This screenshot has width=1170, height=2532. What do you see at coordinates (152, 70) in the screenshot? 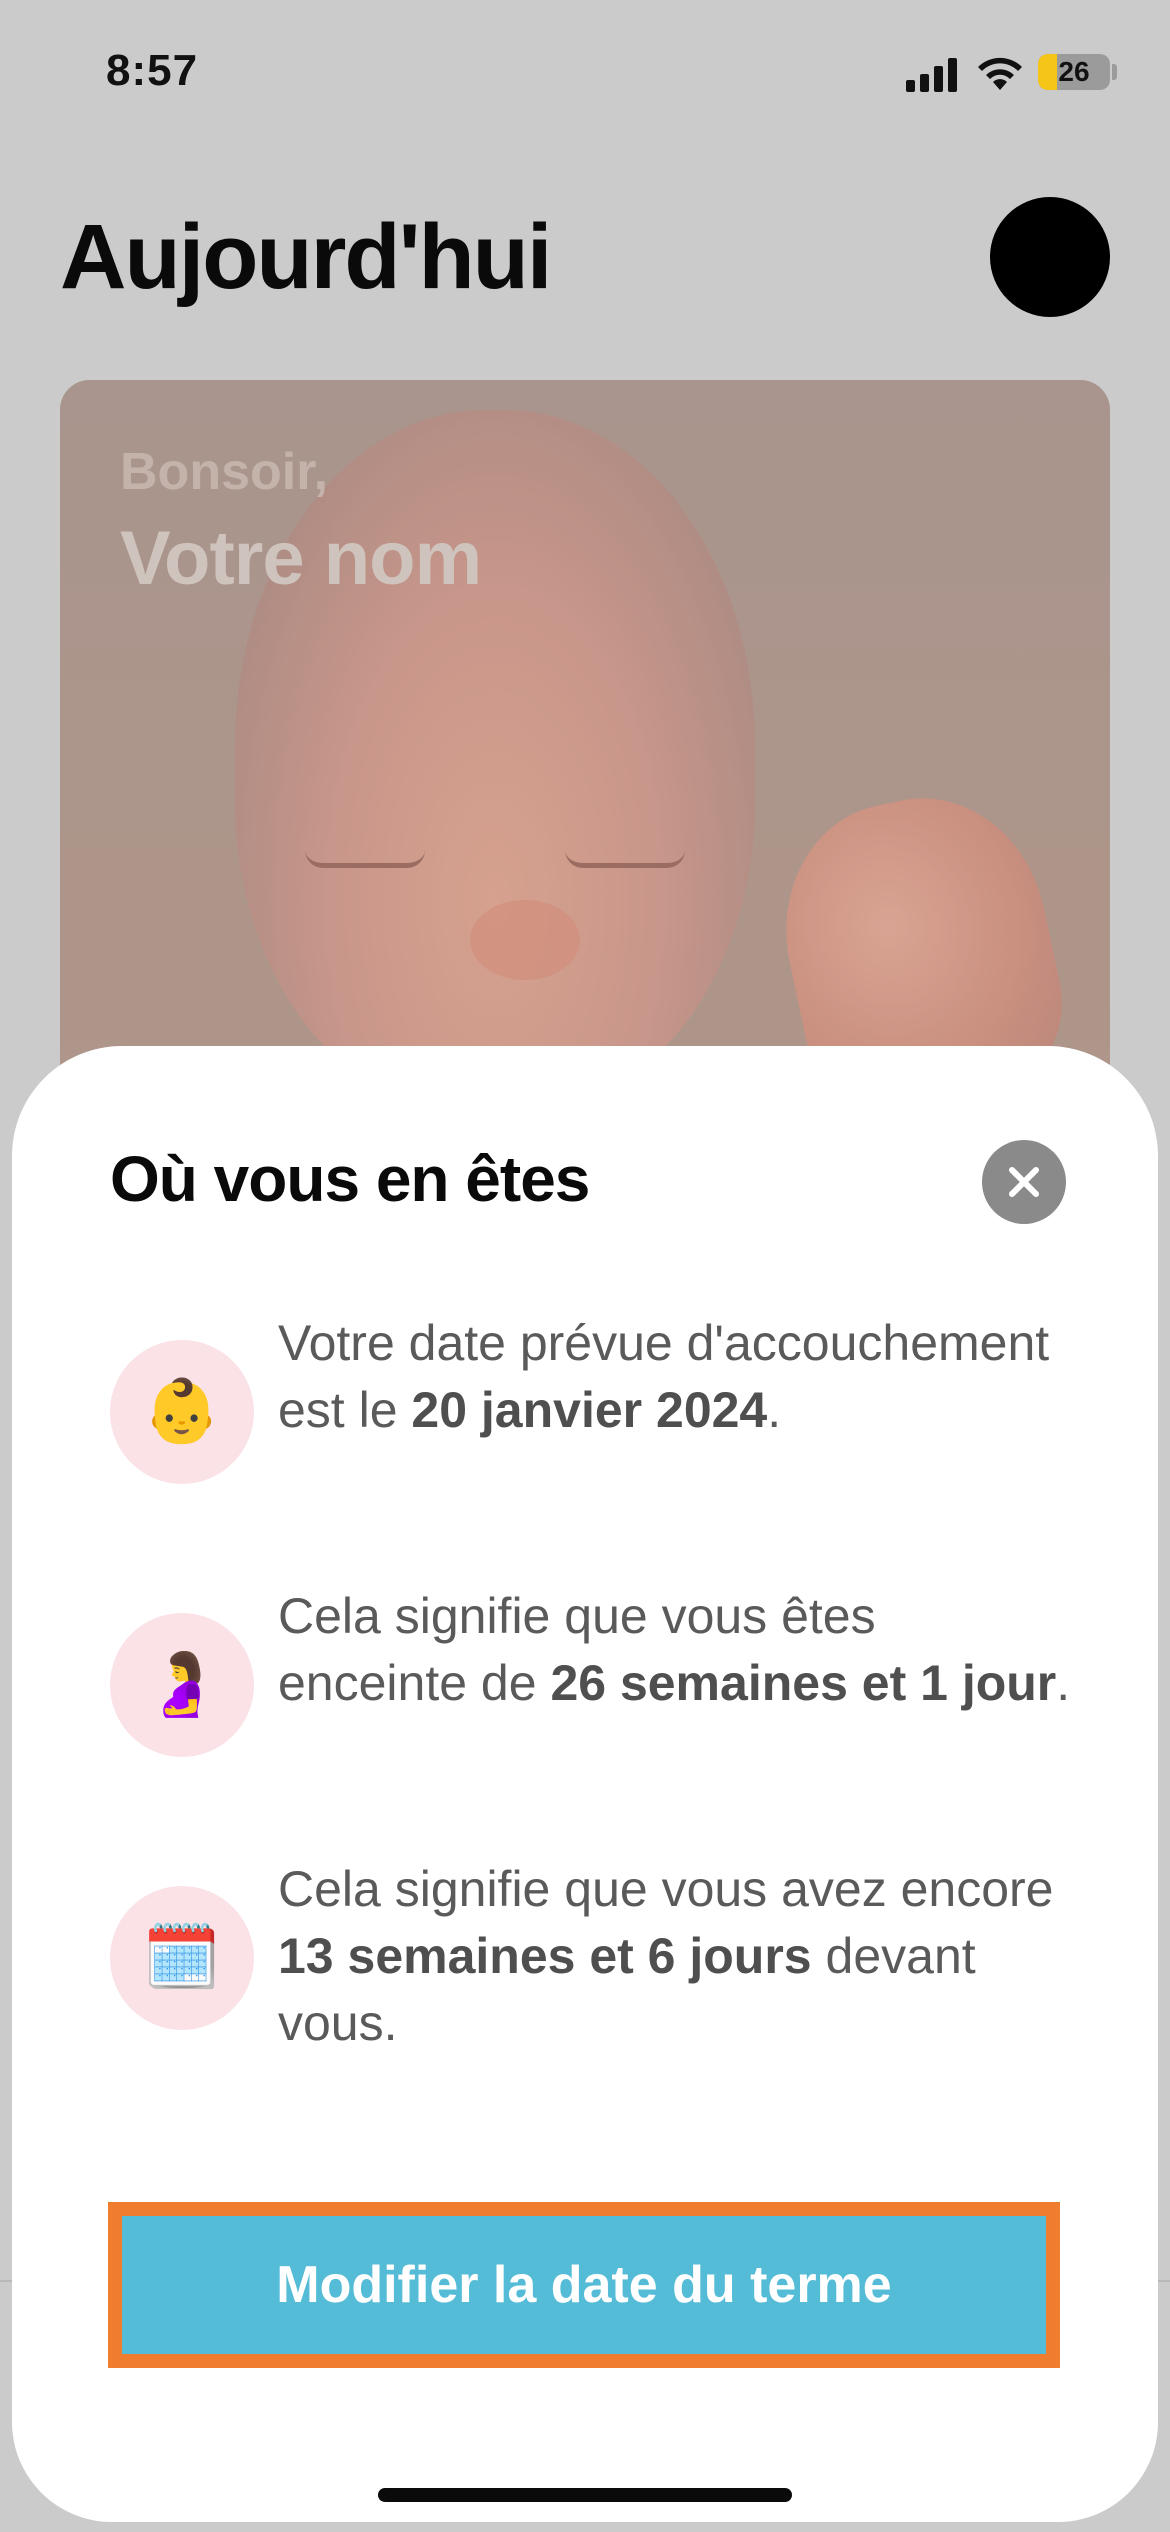
I see `status-time: 8:57` at bounding box center [152, 70].